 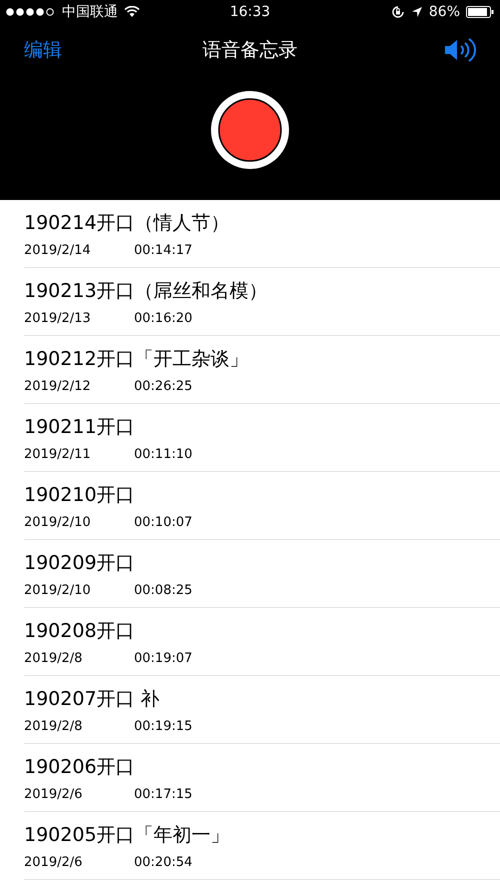 What do you see at coordinates (262, 767) in the screenshot?
I see `recording-title: 190206开口` at bounding box center [262, 767].